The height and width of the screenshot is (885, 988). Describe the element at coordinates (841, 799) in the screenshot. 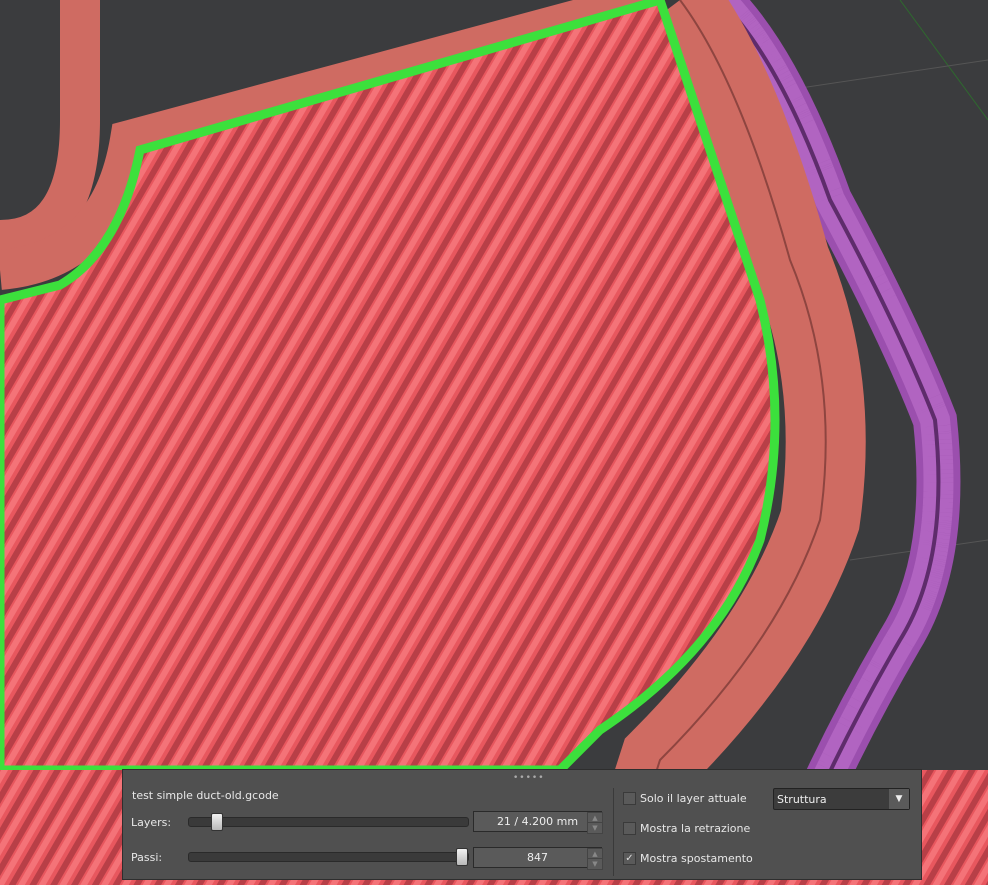

I see `view-mode-select: Struttura ▼` at that location.